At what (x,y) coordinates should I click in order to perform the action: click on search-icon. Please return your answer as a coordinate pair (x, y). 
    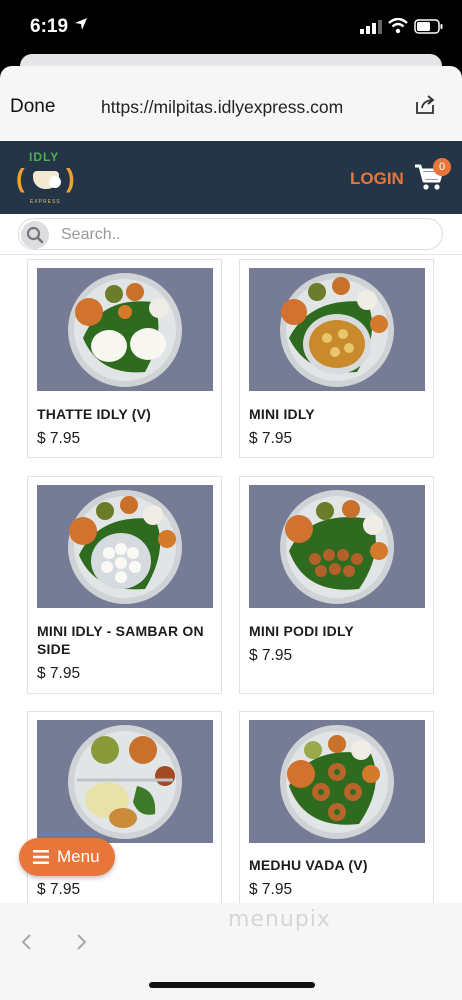
    Looking at the image, I should click on (35, 235).